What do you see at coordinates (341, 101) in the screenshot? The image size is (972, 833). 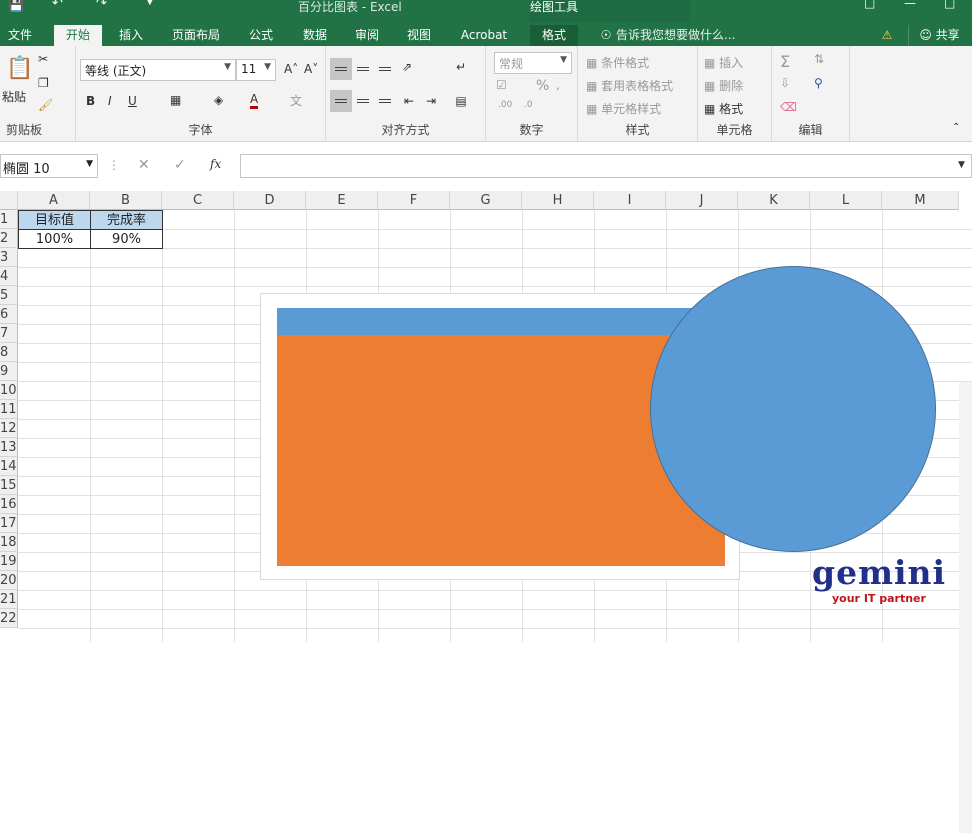 I see `align-left-icon` at bounding box center [341, 101].